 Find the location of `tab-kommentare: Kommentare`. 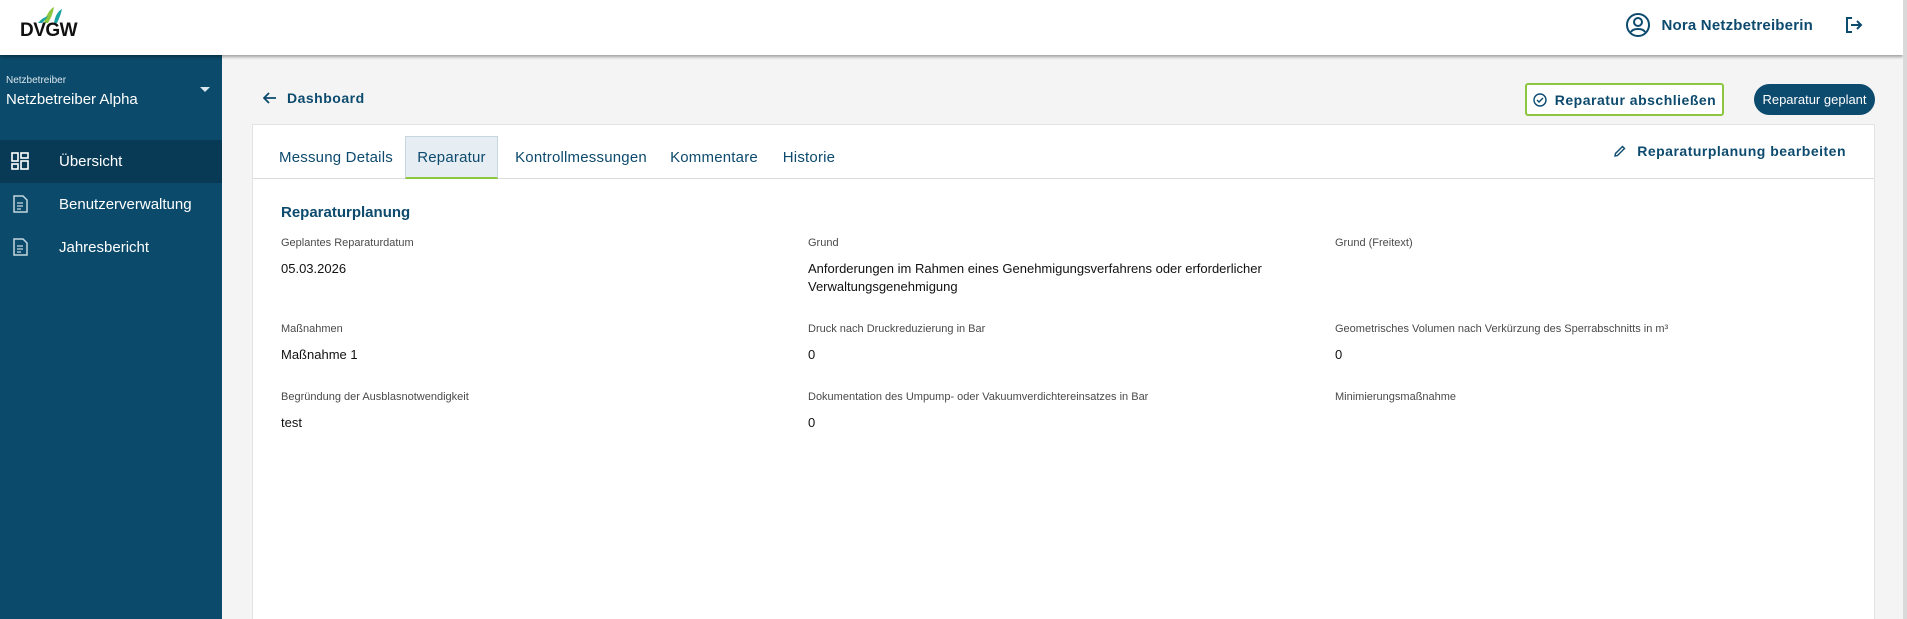

tab-kommentare: Kommentare is located at coordinates (714, 157).